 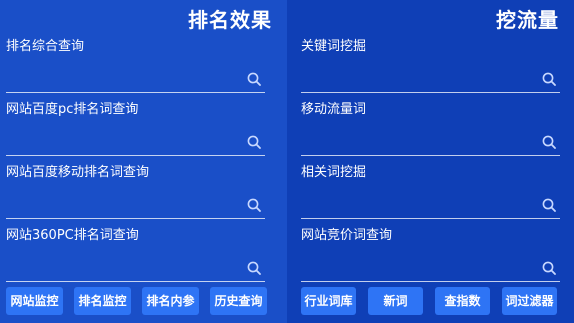 What do you see at coordinates (72, 235) in the screenshot?
I see `query-row-label: 网站360PC排名词查询` at bounding box center [72, 235].